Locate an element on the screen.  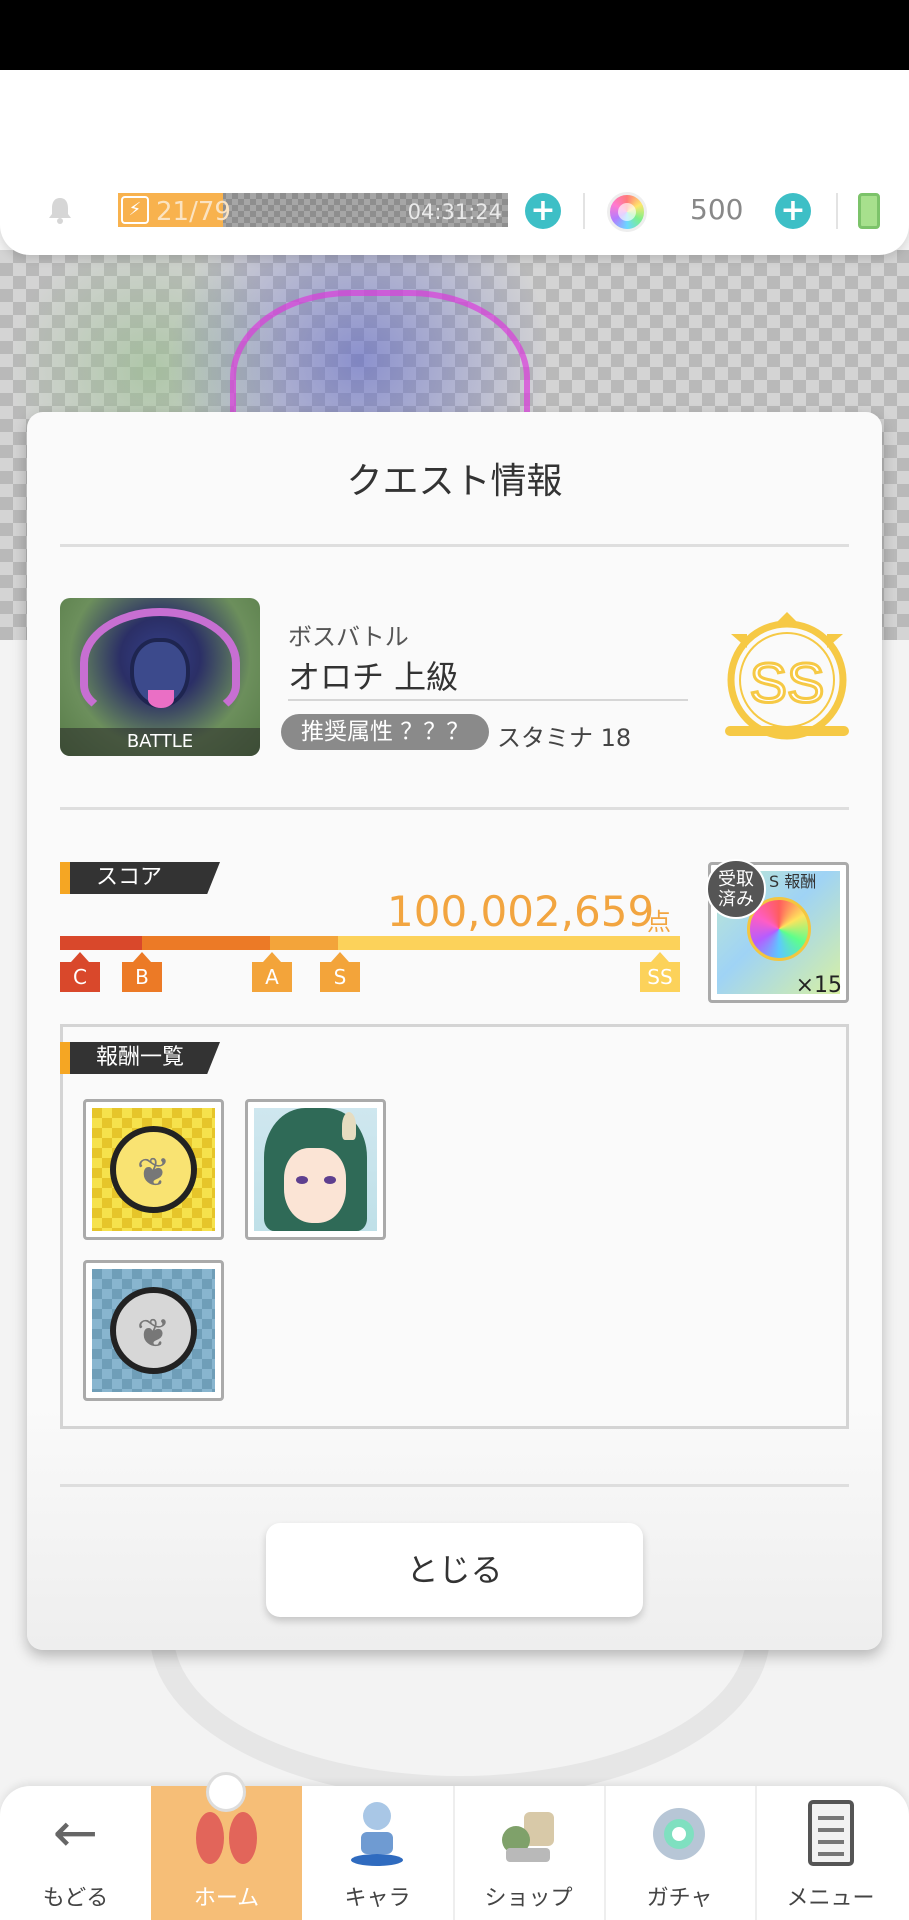
stamina-cost: スタミナ 18 is located at coordinates (564, 738).